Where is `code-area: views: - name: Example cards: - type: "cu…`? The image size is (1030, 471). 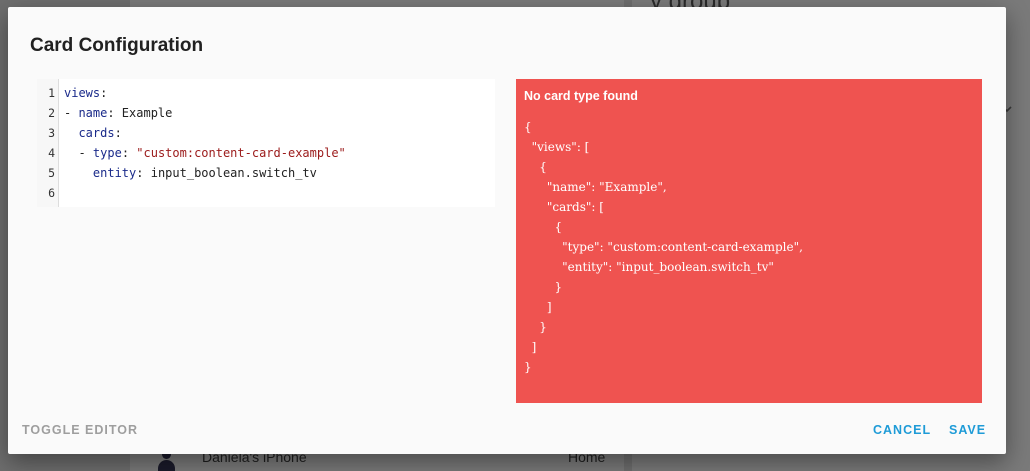 code-area: views: - name: Example cards: - type: "cu… is located at coordinates (278, 143).